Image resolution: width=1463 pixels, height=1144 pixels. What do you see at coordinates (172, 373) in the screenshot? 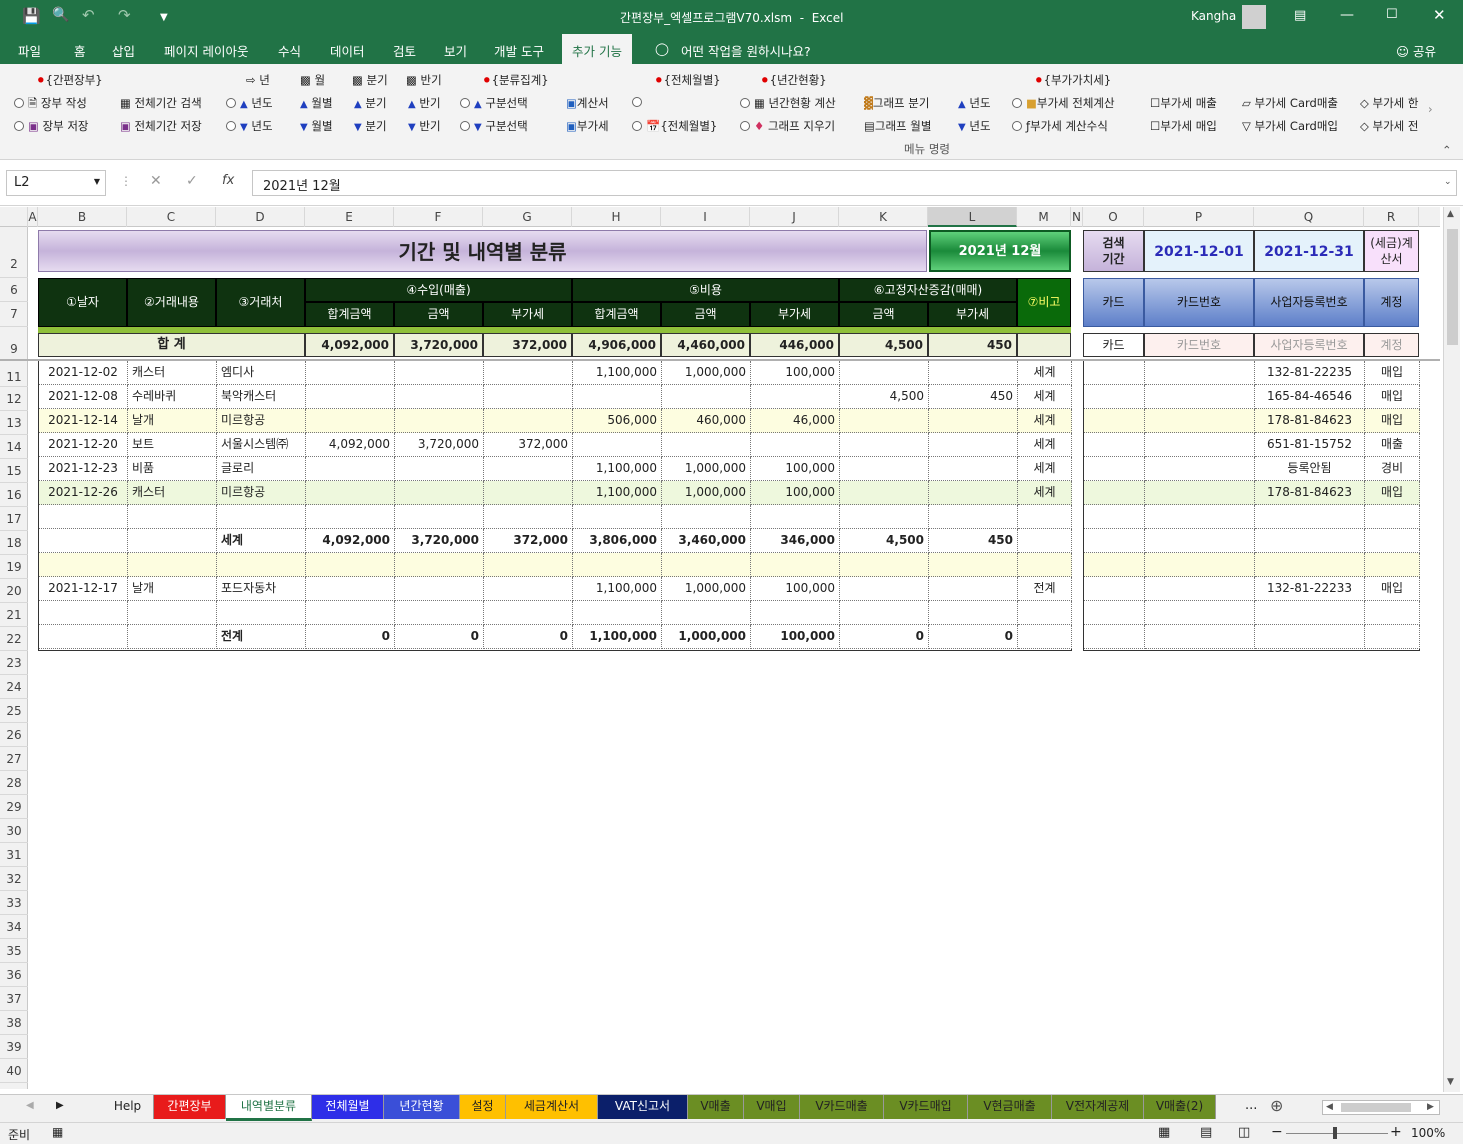
I see `table-cell: 캐스터` at bounding box center [172, 373].